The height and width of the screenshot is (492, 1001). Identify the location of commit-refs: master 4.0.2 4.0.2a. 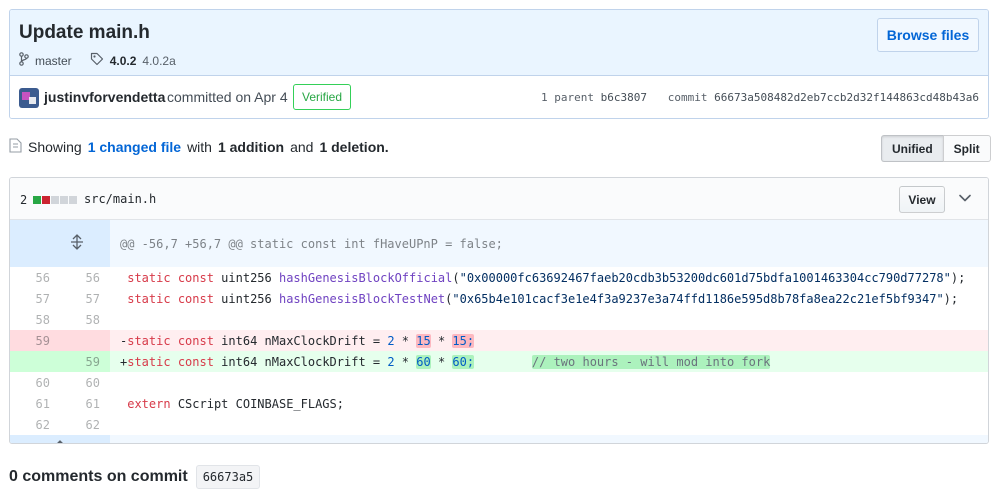
(97, 60).